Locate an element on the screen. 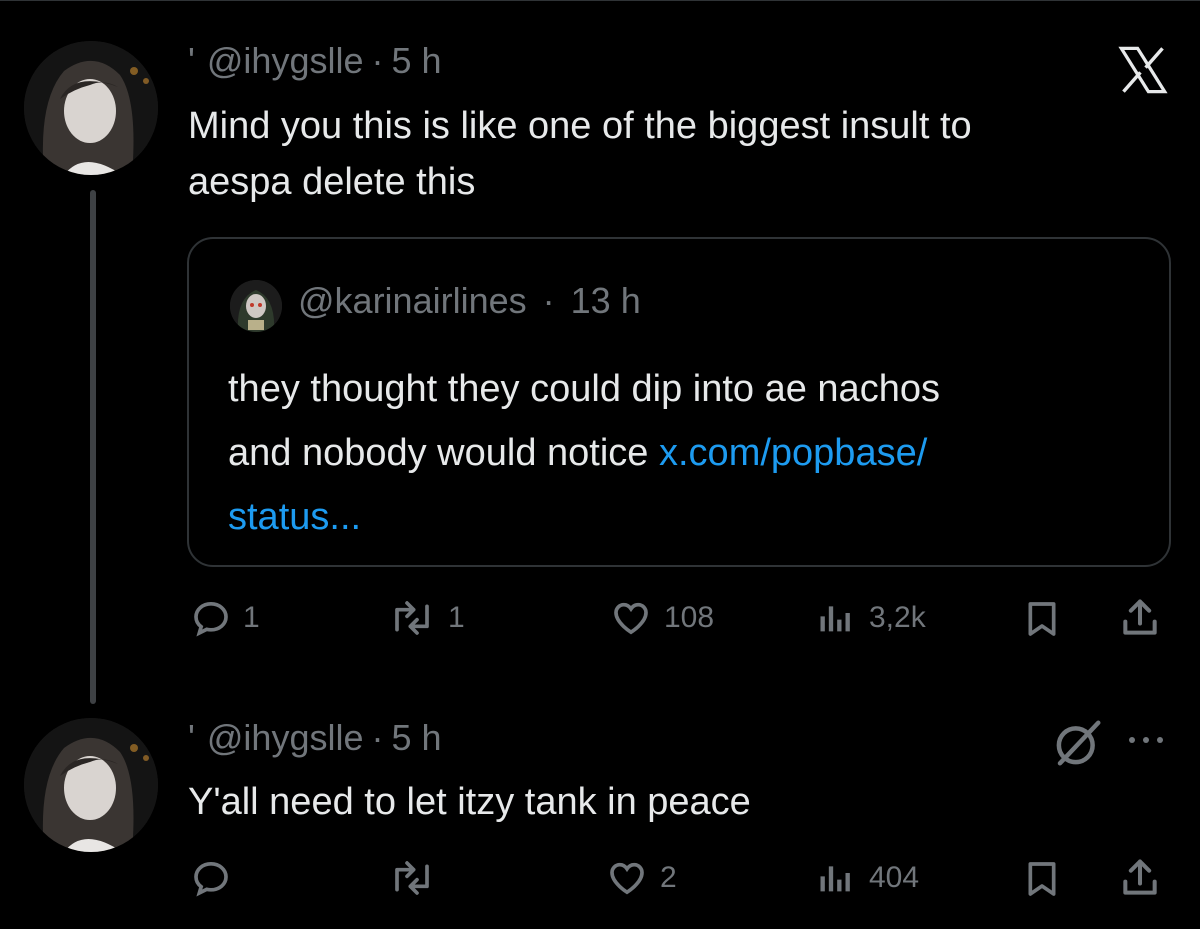 Image resolution: width=1200 pixels, height=929 pixels. view-count: 3,2k is located at coordinates (897, 617).